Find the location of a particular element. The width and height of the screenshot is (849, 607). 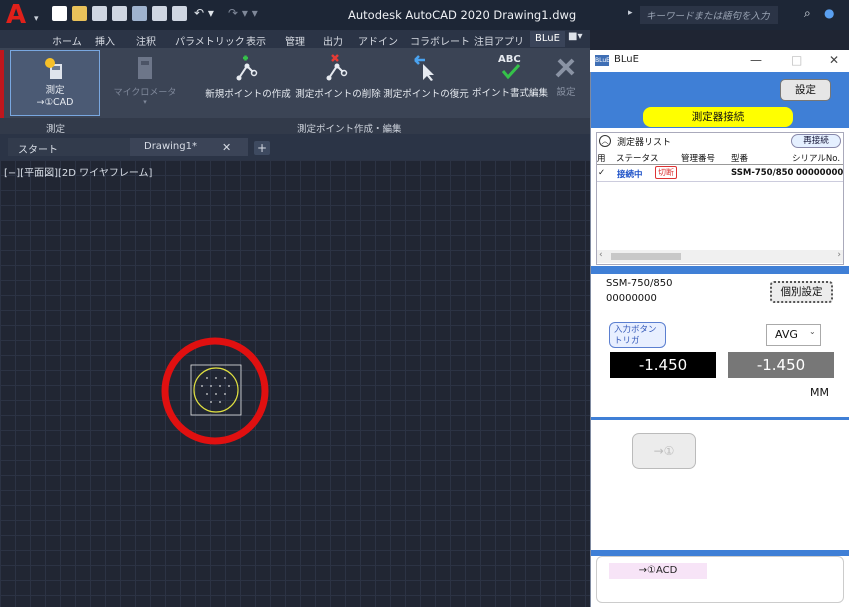

connect-device-button: 測定器接続 is located at coordinates (718, 117).